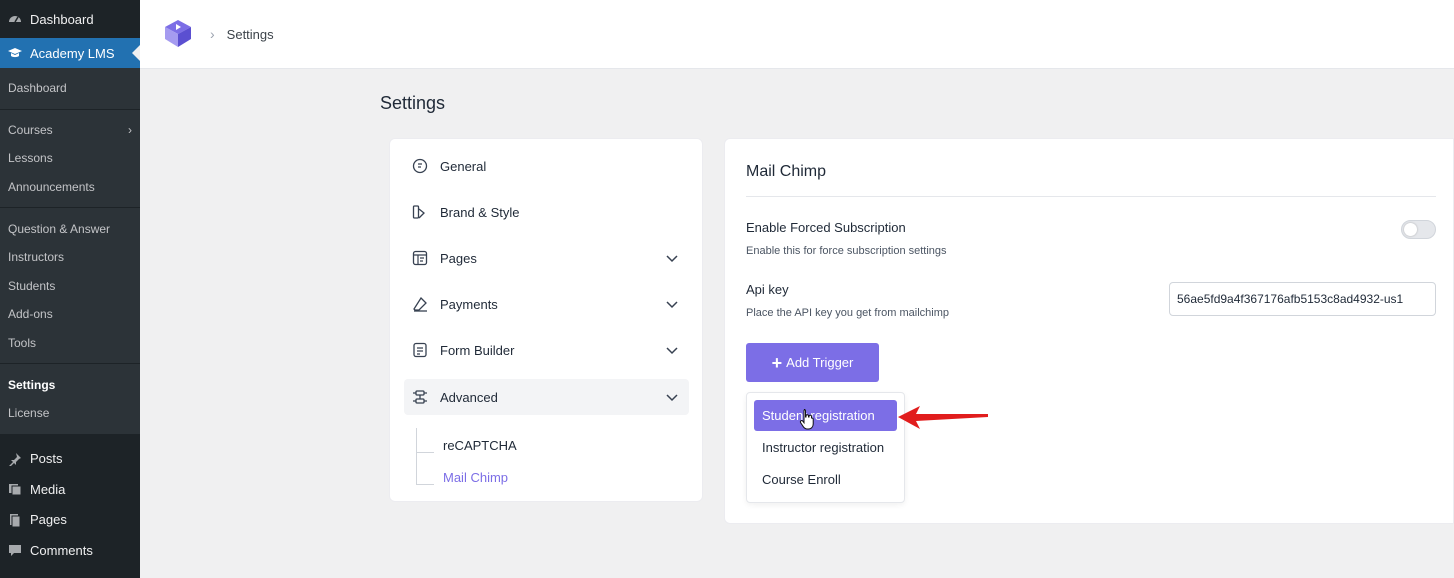 The width and height of the screenshot is (1454, 578). Describe the element at coordinates (480, 212) in the screenshot. I see `nav-item-label: Brand & Style` at that location.